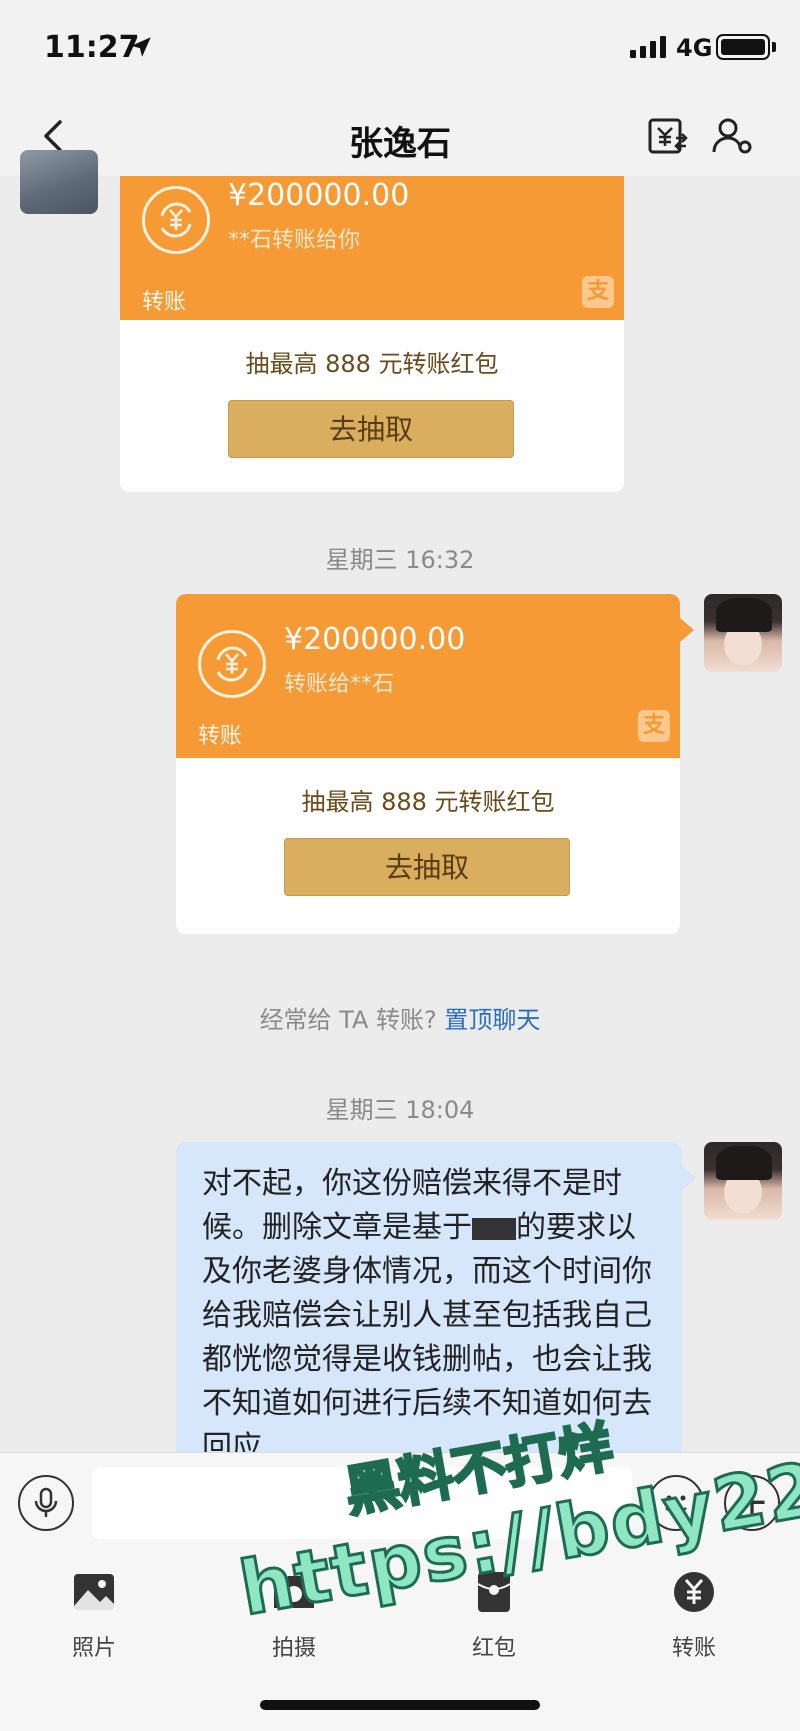 This screenshot has width=800, height=1731. What do you see at coordinates (694, 1592) in the screenshot?
I see `yuan-transfer-icon` at bounding box center [694, 1592].